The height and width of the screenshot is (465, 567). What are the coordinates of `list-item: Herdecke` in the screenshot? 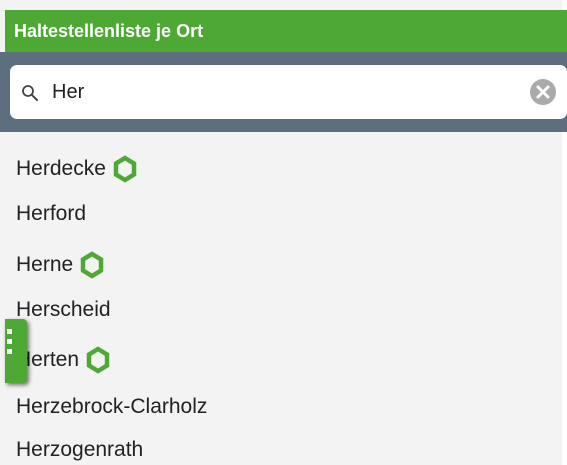 It's located at (77, 169).